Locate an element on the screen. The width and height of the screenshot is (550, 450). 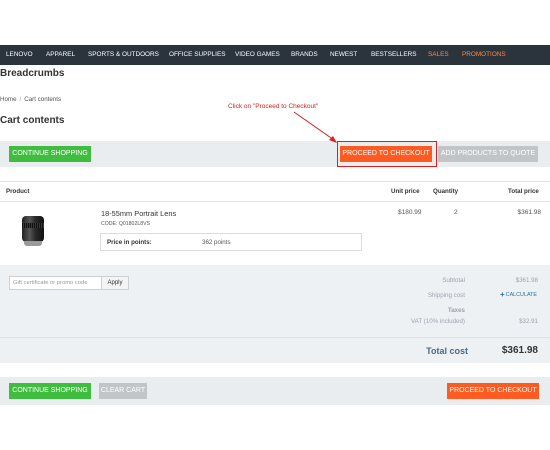
total-cost-label: Total cost is located at coordinates (447, 351).